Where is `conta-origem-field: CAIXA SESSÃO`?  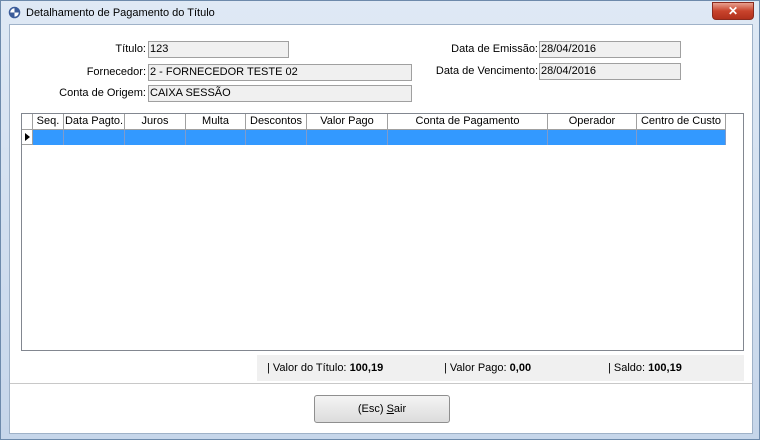 conta-origem-field: CAIXA SESSÃO is located at coordinates (280, 93).